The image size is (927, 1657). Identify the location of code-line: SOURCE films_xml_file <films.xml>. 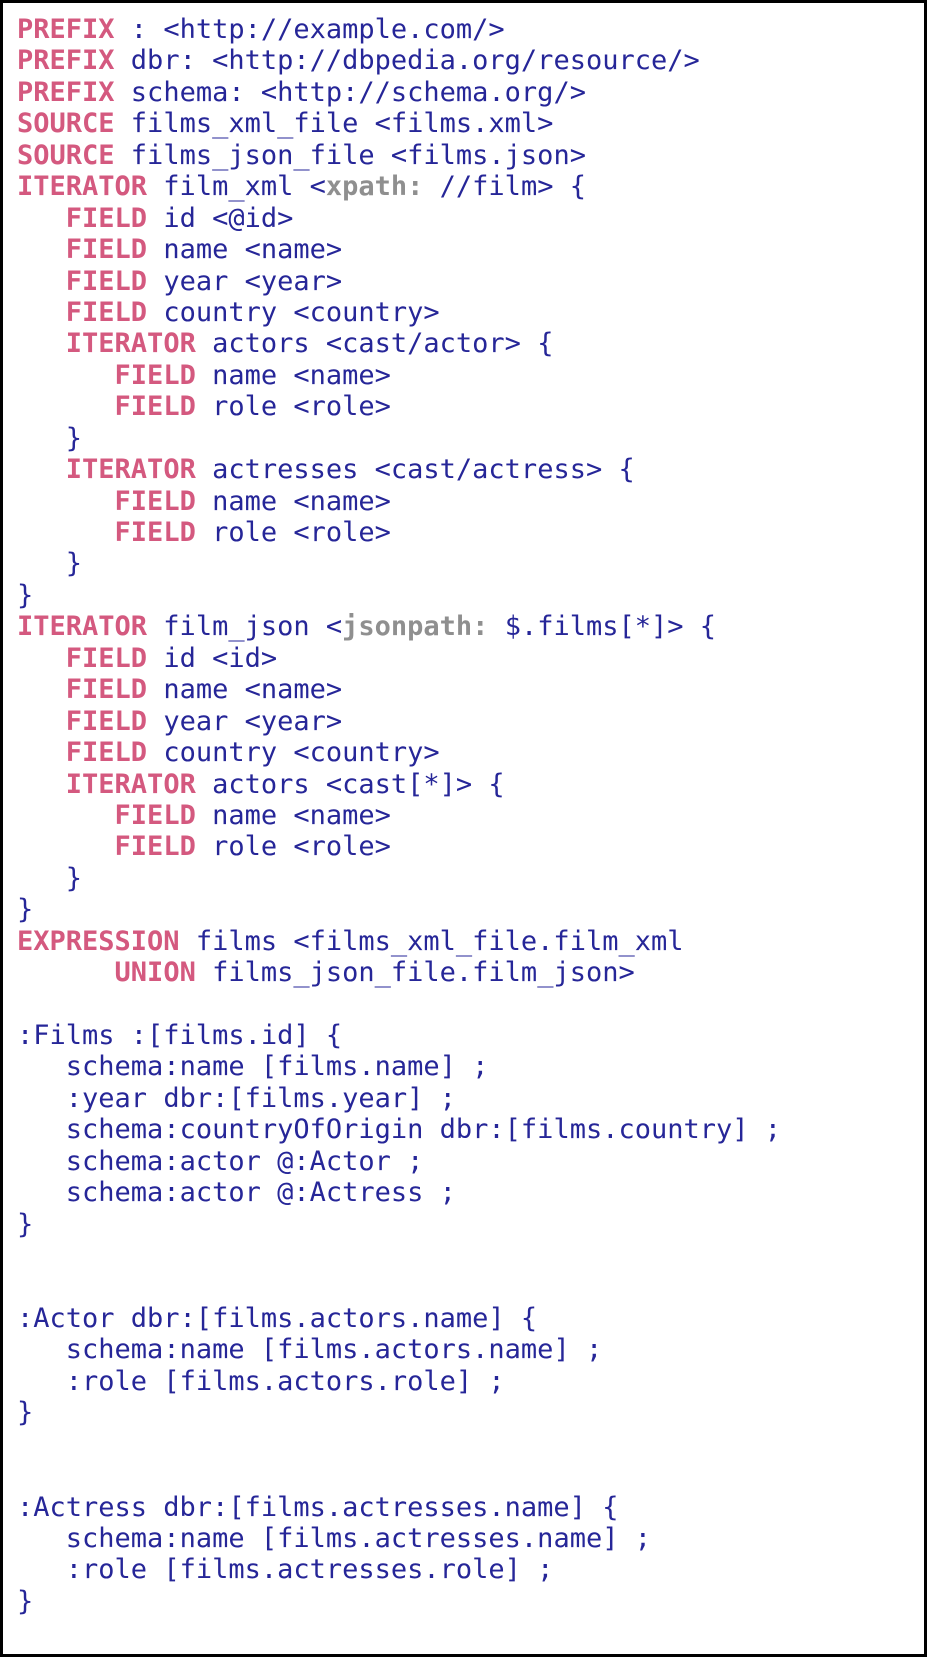
(468, 123).